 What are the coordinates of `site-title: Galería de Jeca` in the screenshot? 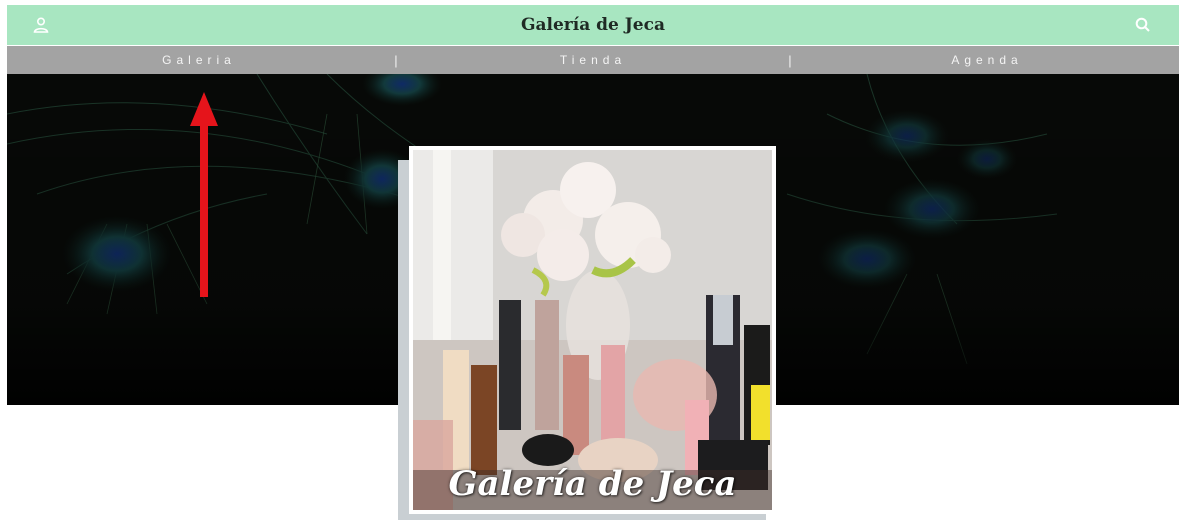 It's located at (593, 25).